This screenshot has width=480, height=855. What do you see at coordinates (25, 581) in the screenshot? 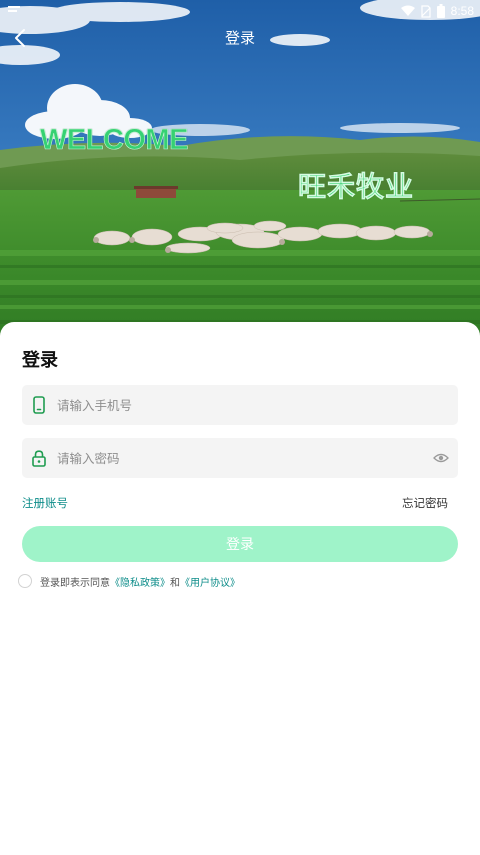
I see `agreement-checkbox` at bounding box center [25, 581].